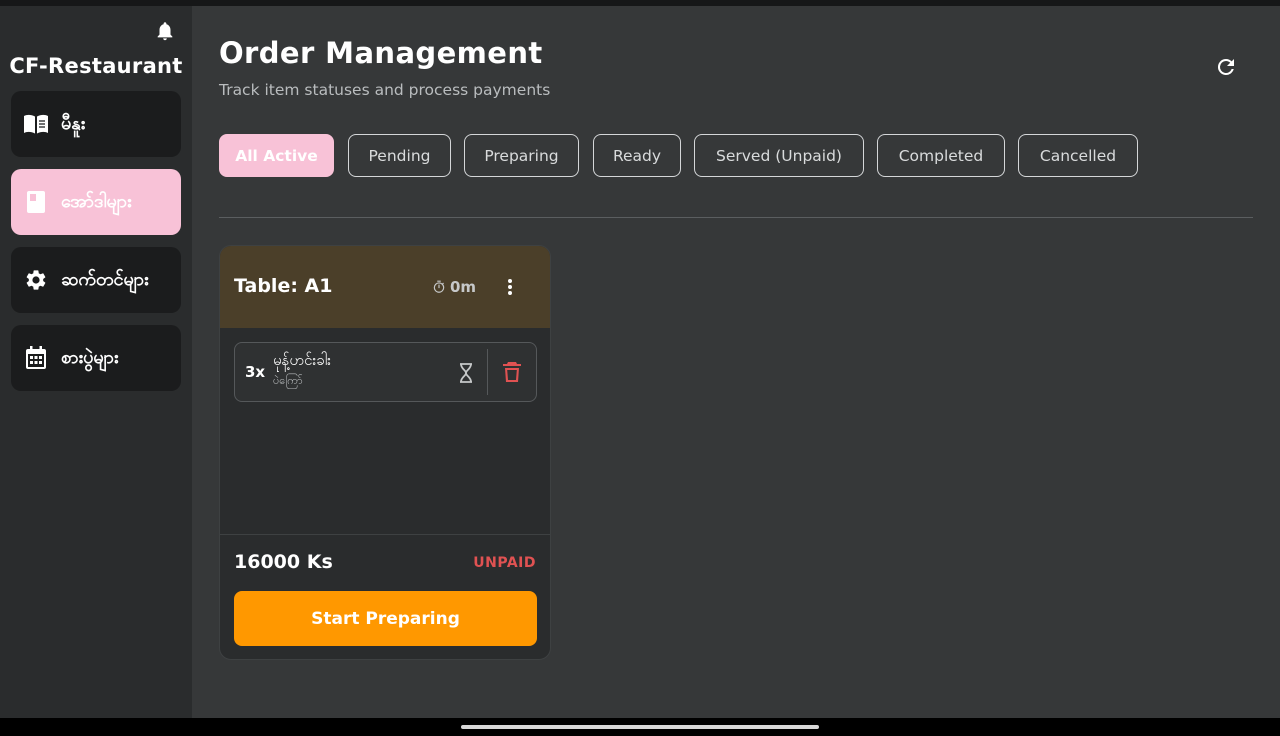 Image resolution: width=1280 pixels, height=736 pixels. Describe the element at coordinates (73, 123) in the screenshot. I see `sidebar-item-label: မီနူး` at that location.